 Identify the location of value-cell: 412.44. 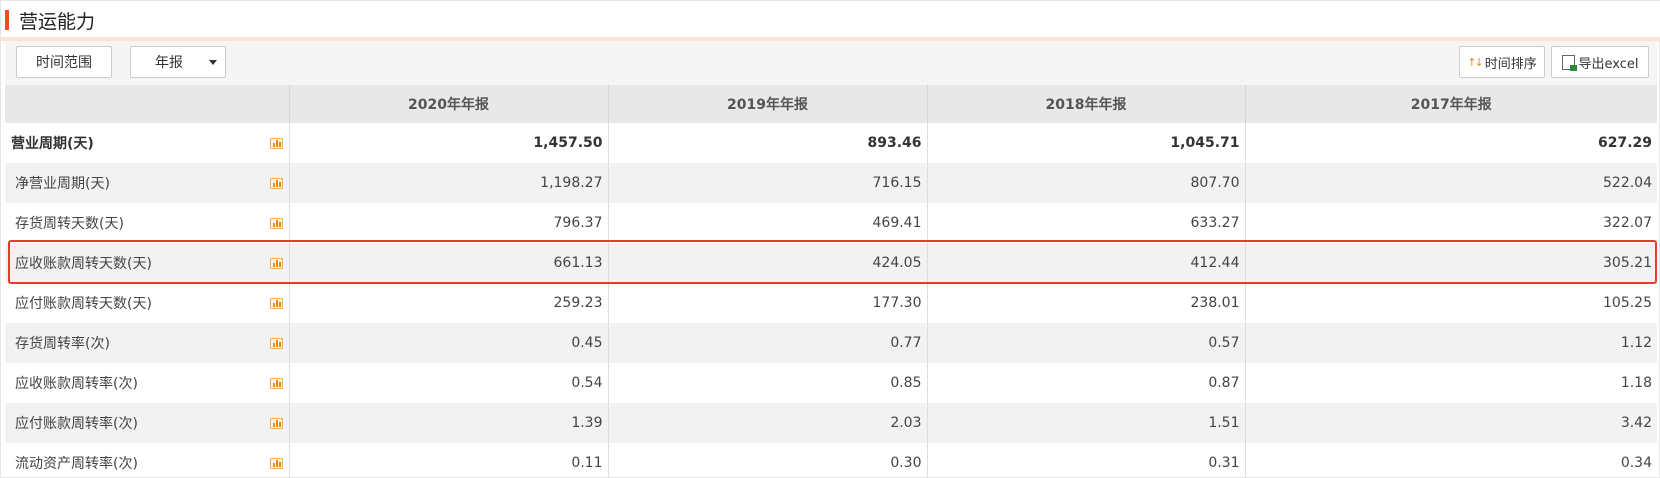
(1086, 263).